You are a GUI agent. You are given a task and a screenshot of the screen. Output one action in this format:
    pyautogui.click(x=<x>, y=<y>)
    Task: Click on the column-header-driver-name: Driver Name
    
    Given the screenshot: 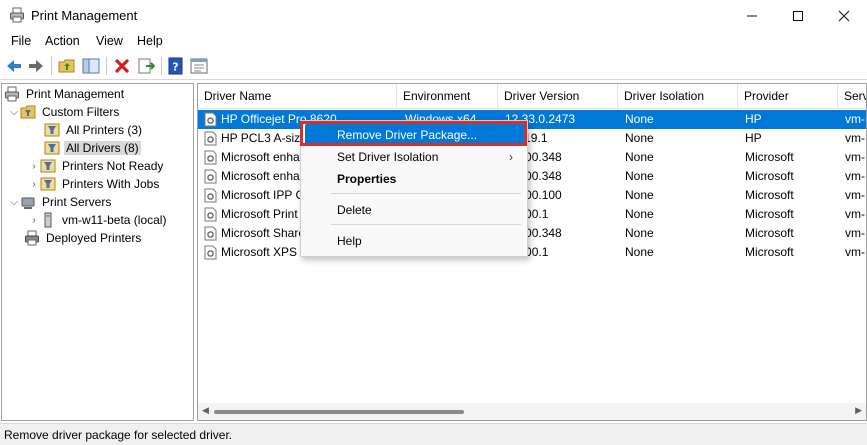 What is the action you would take?
    pyautogui.click(x=297, y=96)
    